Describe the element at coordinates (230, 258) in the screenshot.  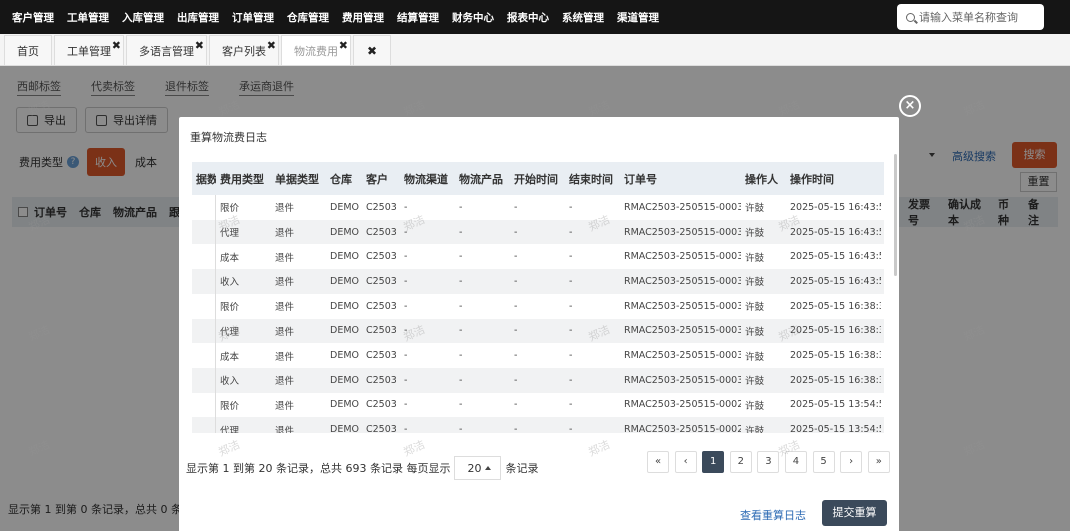
I see `table-cell: 成本` at that location.